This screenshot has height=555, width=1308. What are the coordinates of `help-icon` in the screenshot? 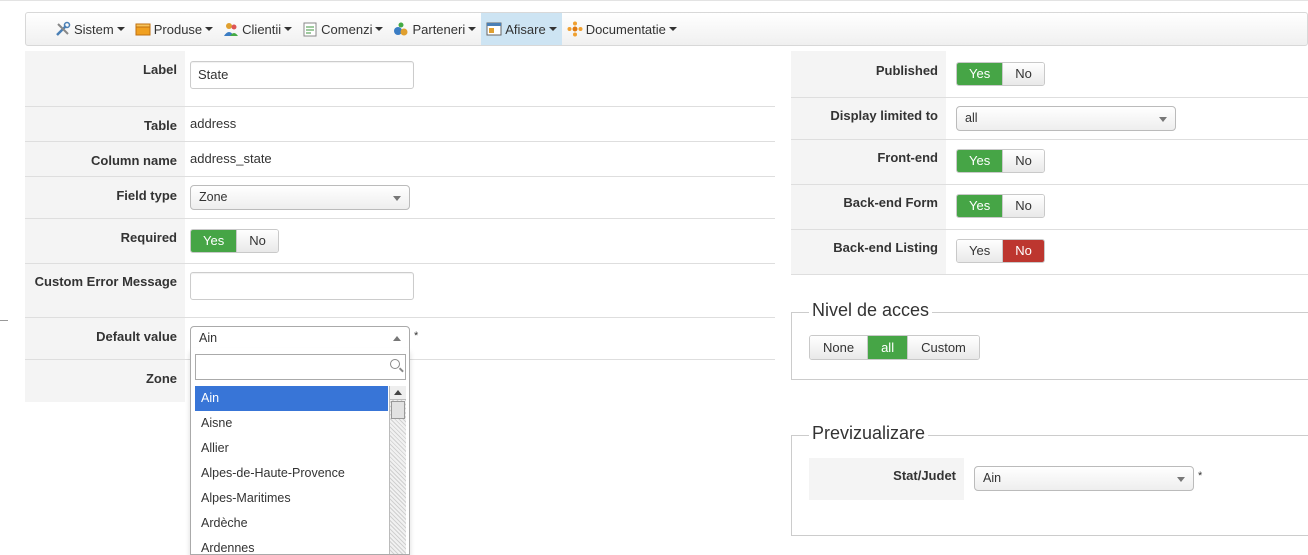 It's located at (575, 29).